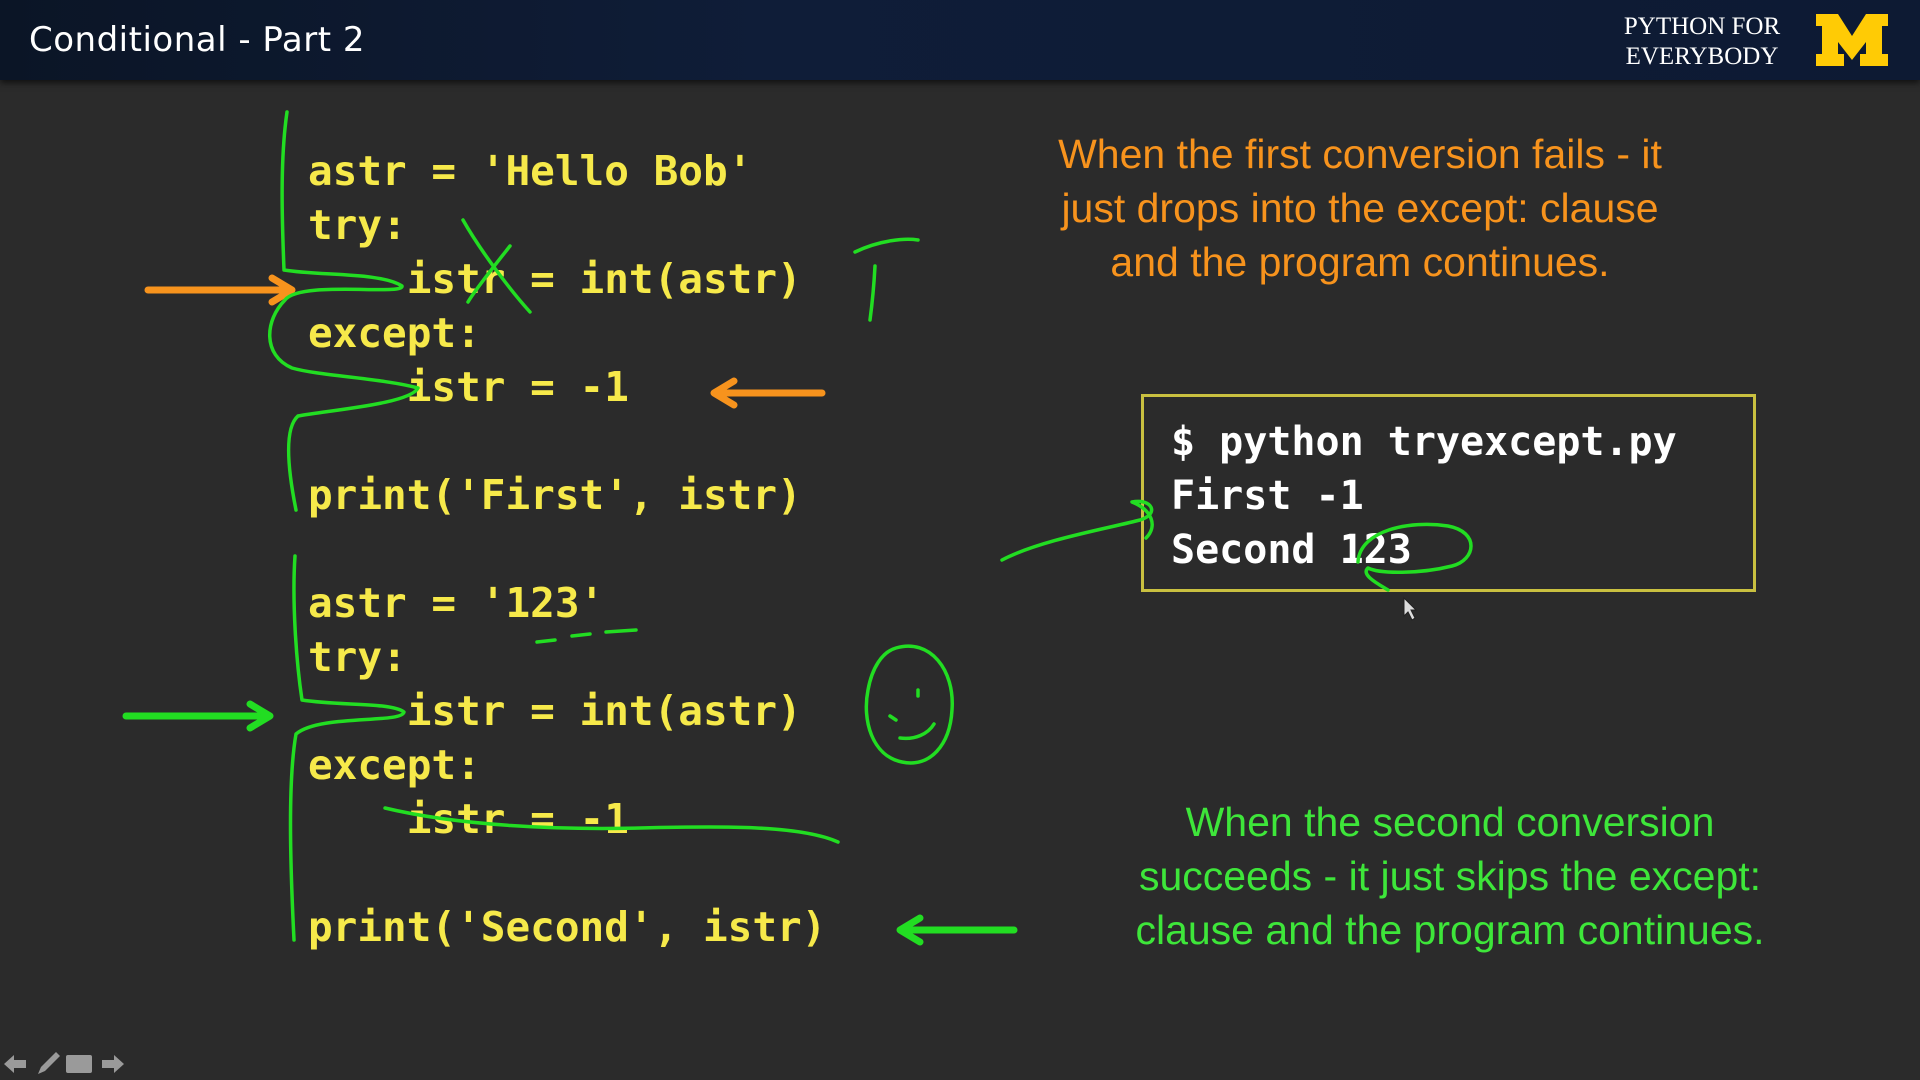 This screenshot has height=1080, width=1920. Describe the element at coordinates (1410, 608) in the screenshot. I see `mouse-cursor` at that location.